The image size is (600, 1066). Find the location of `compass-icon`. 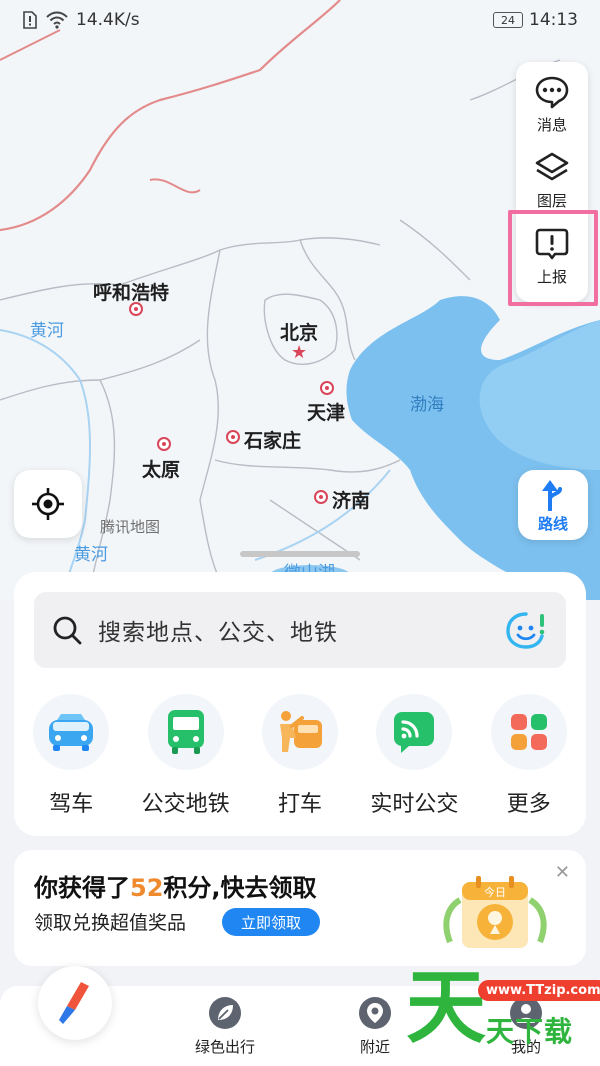

compass-icon is located at coordinates (74, 1003).